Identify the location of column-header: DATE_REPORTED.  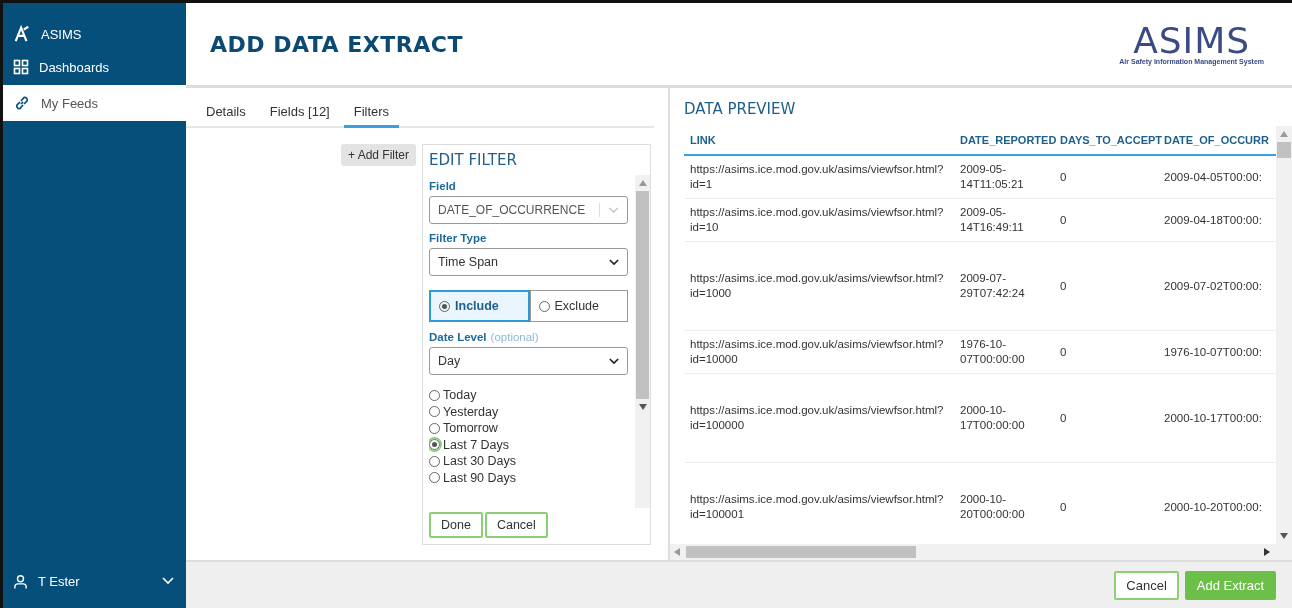
(1006, 140).